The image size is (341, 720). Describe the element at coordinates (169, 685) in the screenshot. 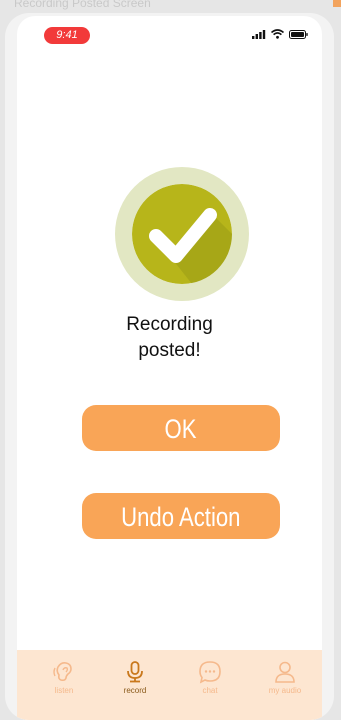

I see `bottom-nav: listen record chat my audio` at that location.